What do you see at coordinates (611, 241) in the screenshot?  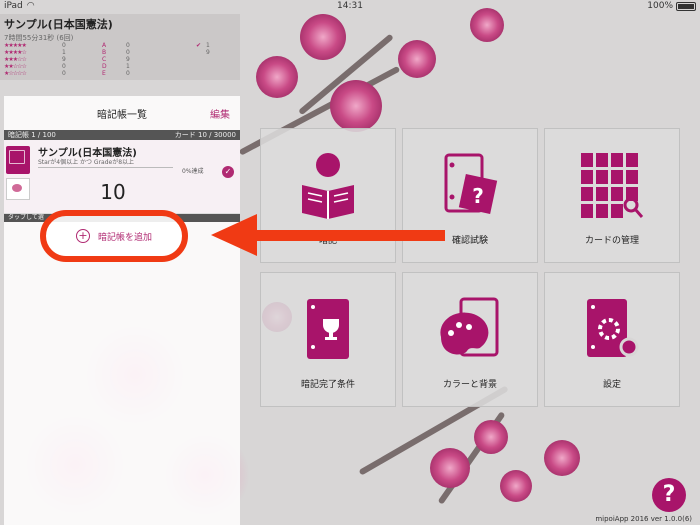 I see `tile-label: カードの管理` at bounding box center [611, 241].